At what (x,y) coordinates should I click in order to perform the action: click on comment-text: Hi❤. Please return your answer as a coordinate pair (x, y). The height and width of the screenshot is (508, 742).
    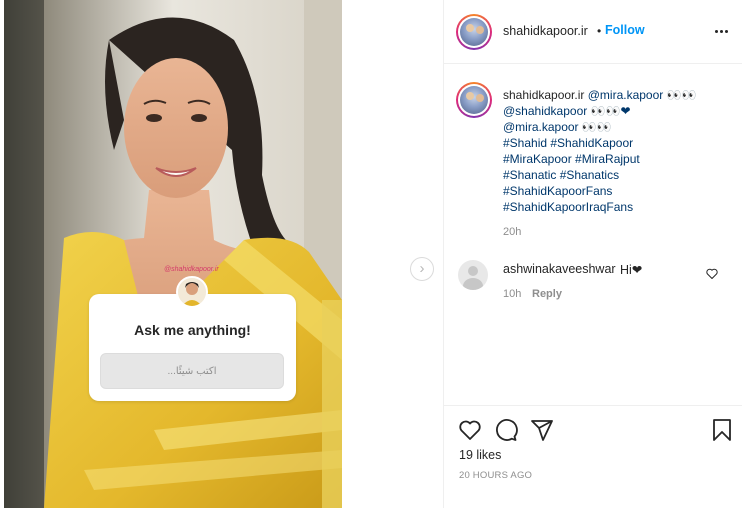
    Looking at the image, I should click on (631, 270).